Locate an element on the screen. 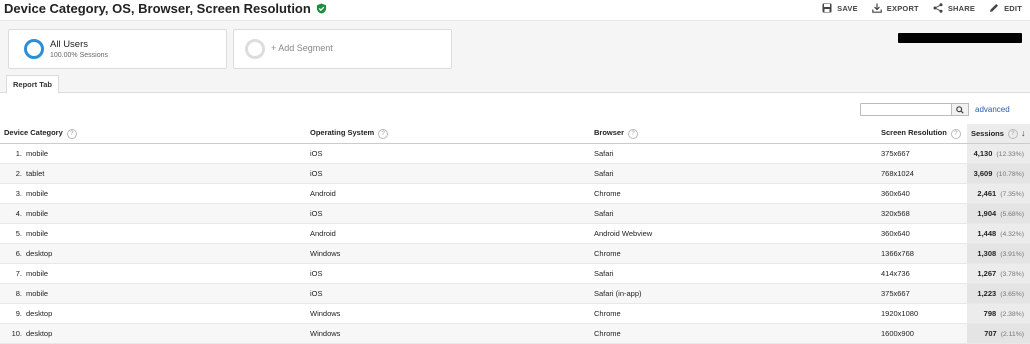 Image resolution: width=1030 pixels, height=344 pixels. export-label: EXPORT is located at coordinates (902, 8).